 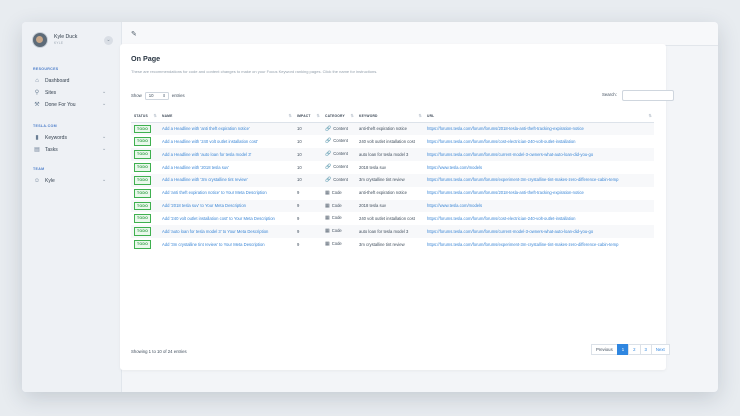 I want to click on entries-select: 10, so click(x=156, y=96).